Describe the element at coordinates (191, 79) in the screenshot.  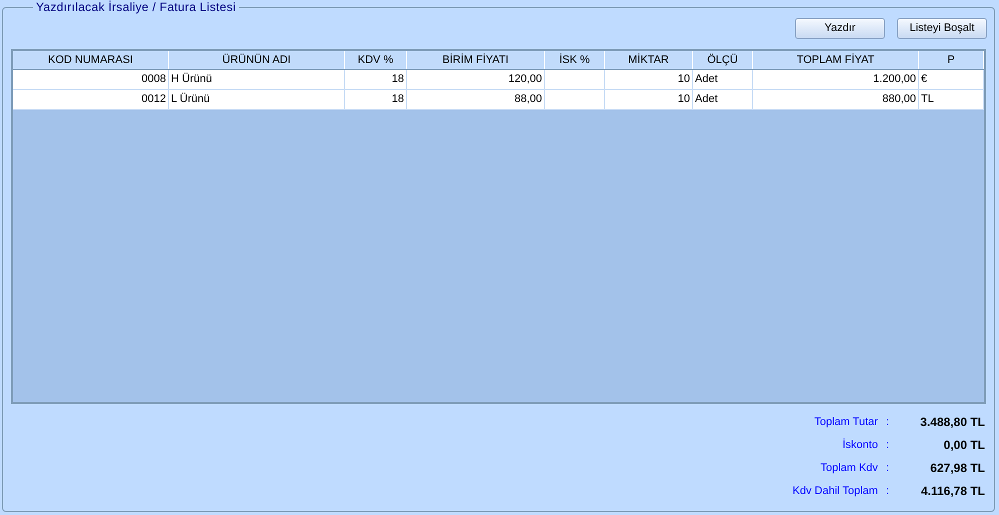
I see `table-cell: H Ürünü` at that location.